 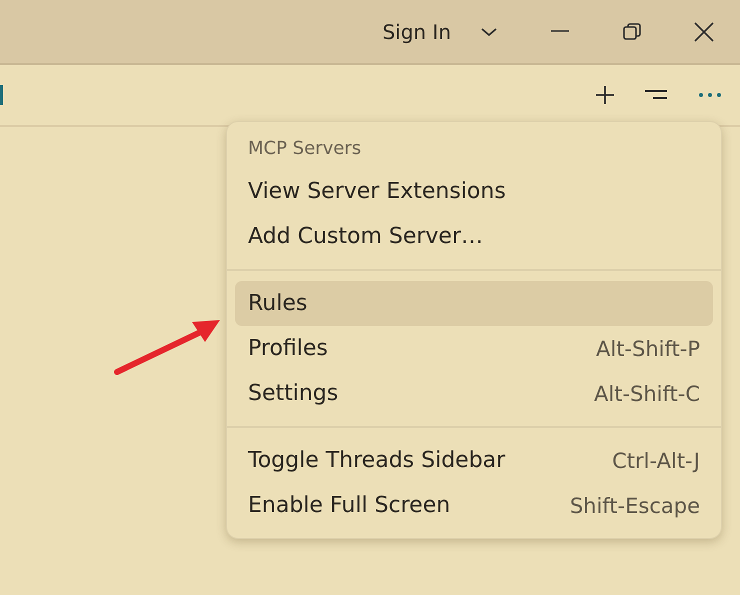 What do you see at coordinates (304, 149) in the screenshot?
I see `menu-header: MCP Servers` at bounding box center [304, 149].